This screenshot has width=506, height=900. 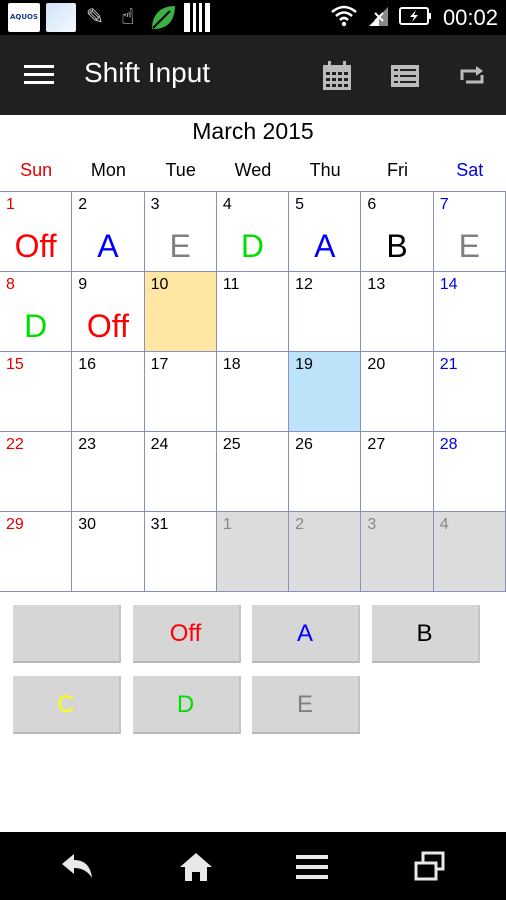 What do you see at coordinates (469, 312) in the screenshot?
I see `calendar-day-cell: 14` at bounding box center [469, 312].